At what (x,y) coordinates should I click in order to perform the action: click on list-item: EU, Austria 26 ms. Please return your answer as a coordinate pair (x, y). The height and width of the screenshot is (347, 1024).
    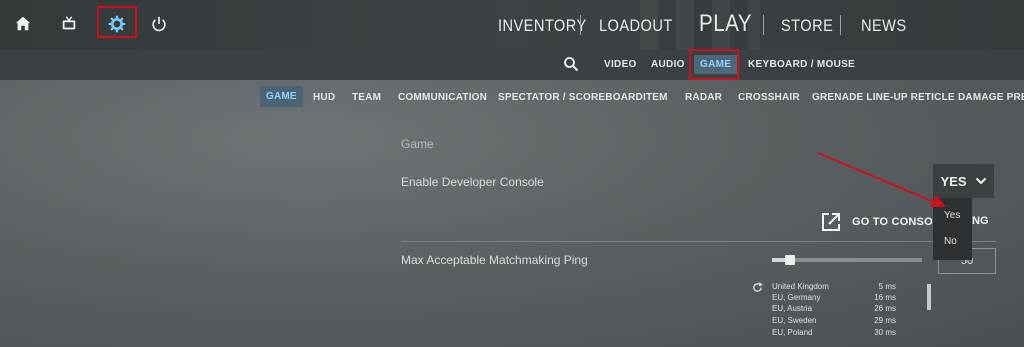
    Looking at the image, I should click on (834, 308).